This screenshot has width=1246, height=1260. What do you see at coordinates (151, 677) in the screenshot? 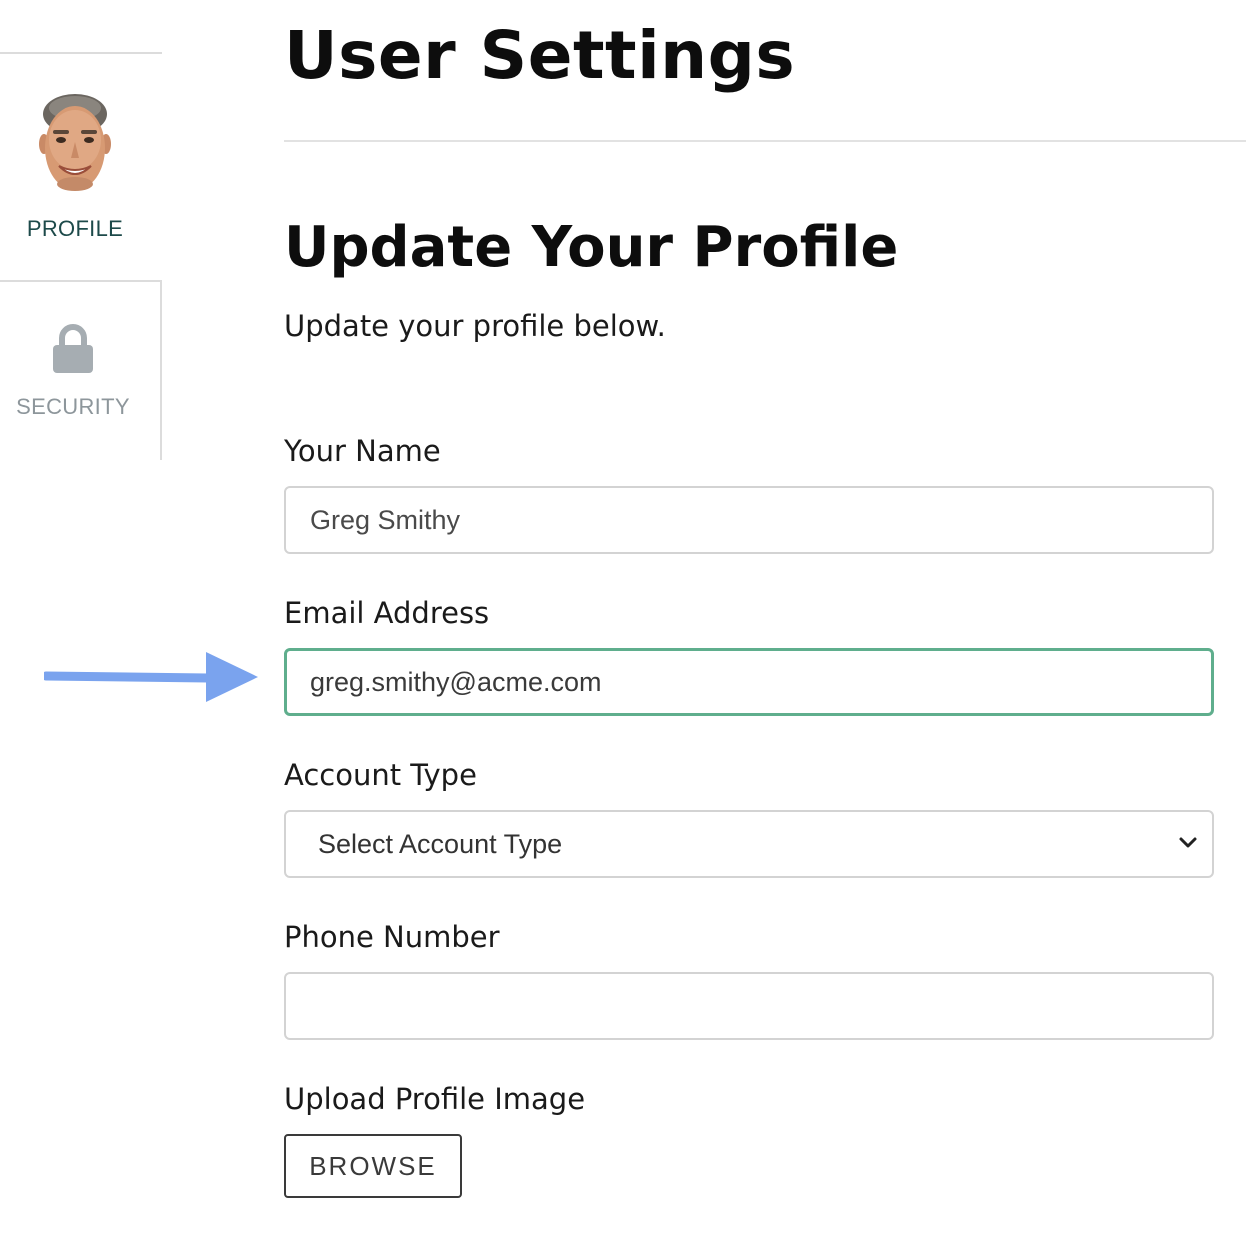
I see `arrow-right-icon` at bounding box center [151, 677].